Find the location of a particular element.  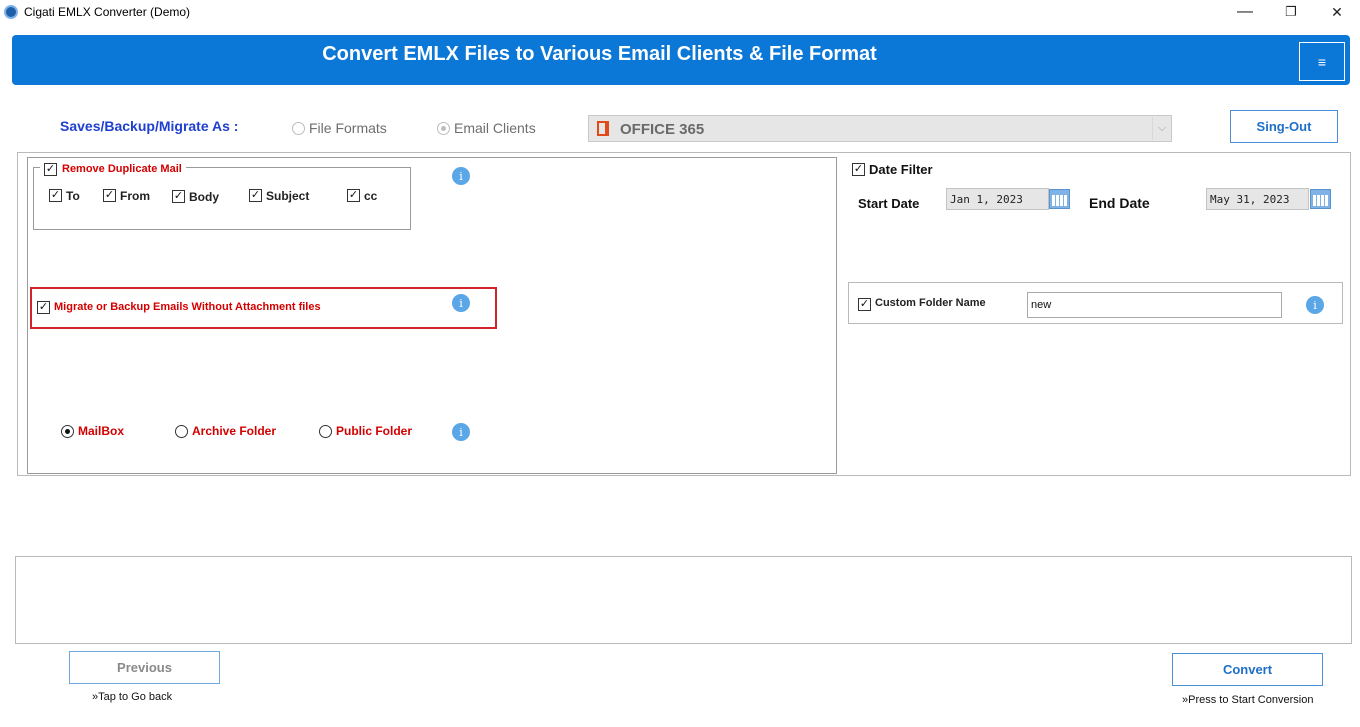

start-date-input: Jan 1, 2023 is located at coordinates (997, 199).